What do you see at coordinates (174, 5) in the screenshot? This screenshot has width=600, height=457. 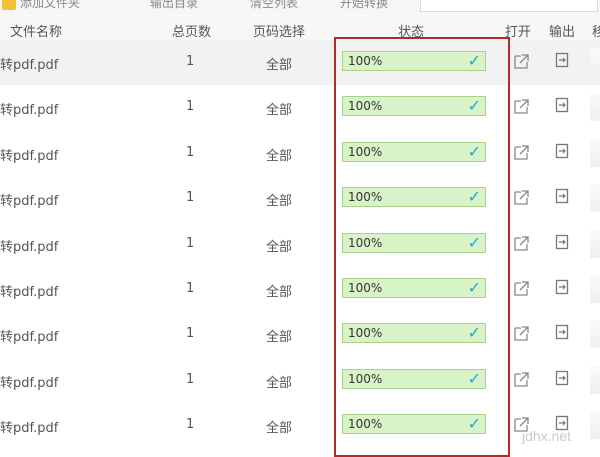 I see `toolbar-output-dir: 输出目录` at bounding box center [174, 5].